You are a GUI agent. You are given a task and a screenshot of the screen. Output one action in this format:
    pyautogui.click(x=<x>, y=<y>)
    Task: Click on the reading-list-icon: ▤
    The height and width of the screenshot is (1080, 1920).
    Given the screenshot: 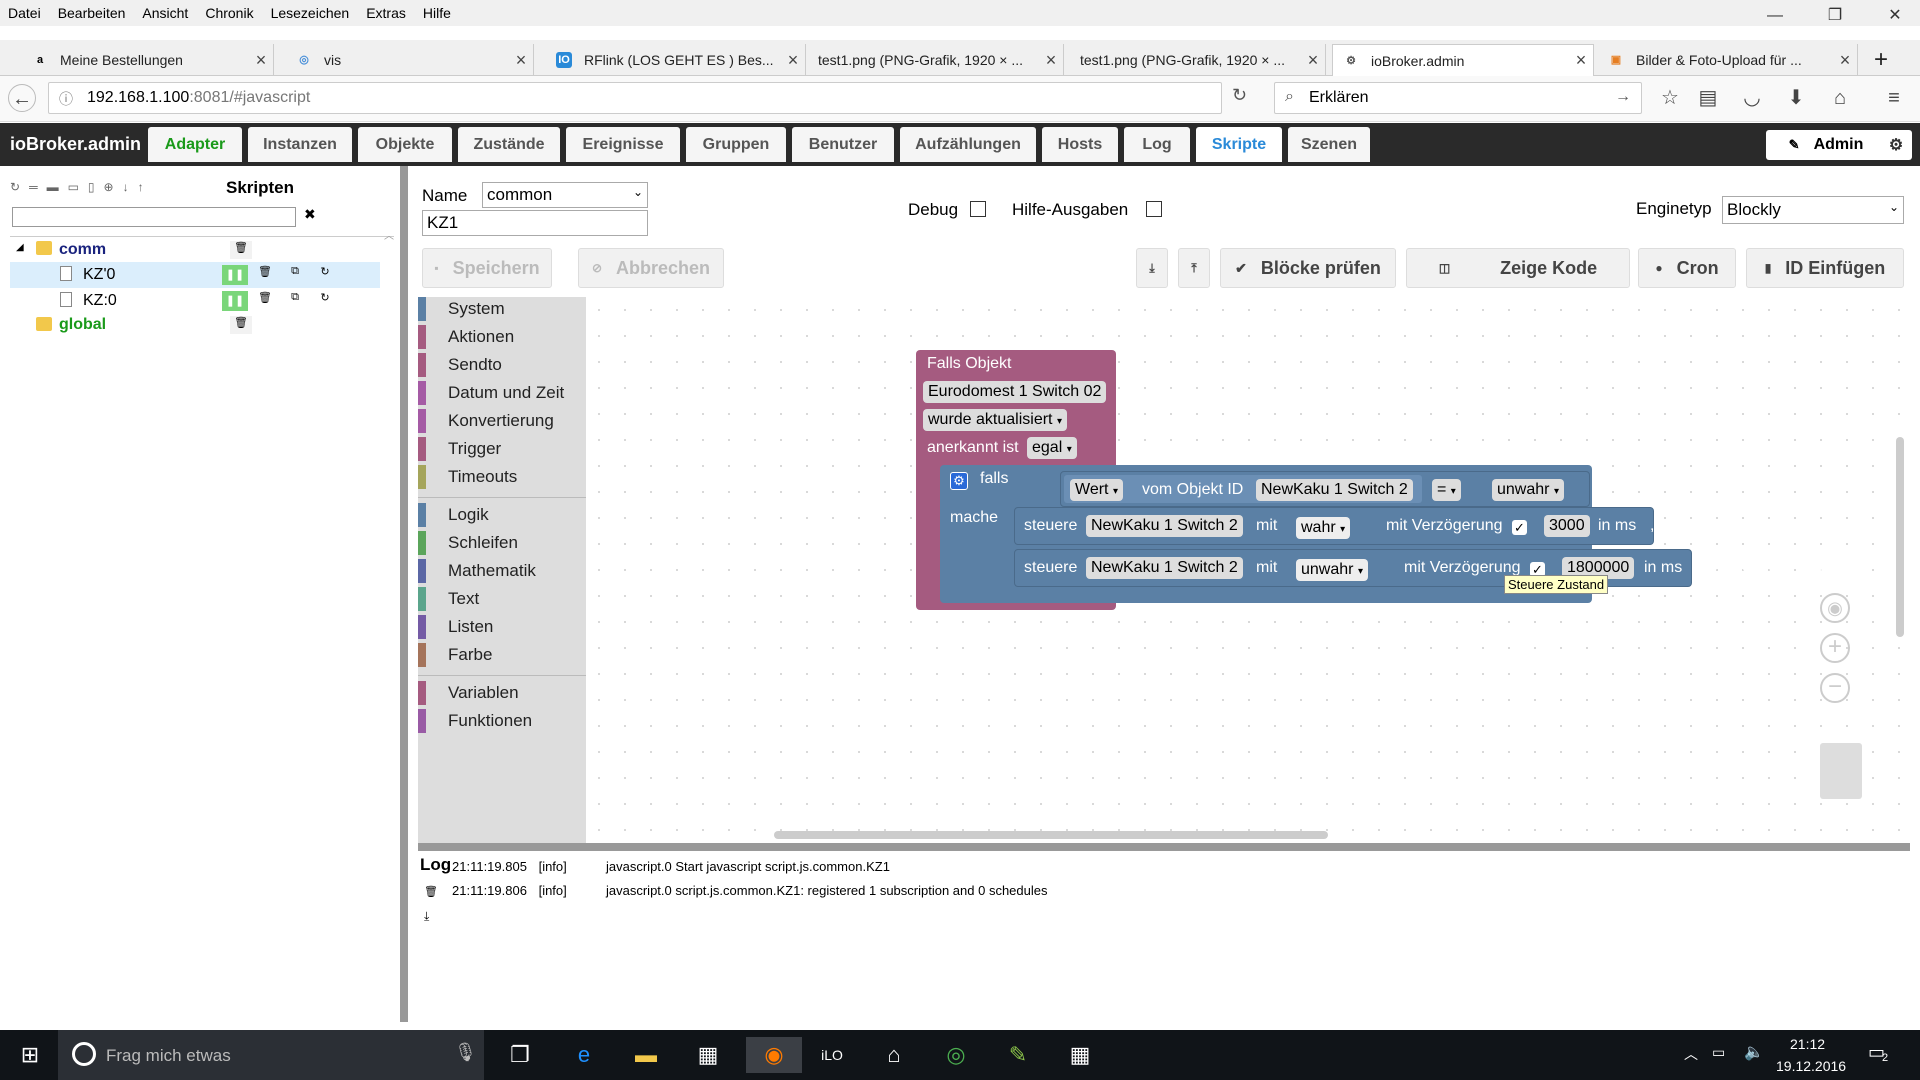 What is the action you would take?
    pyautogui.click(x=1708, y=98)
    